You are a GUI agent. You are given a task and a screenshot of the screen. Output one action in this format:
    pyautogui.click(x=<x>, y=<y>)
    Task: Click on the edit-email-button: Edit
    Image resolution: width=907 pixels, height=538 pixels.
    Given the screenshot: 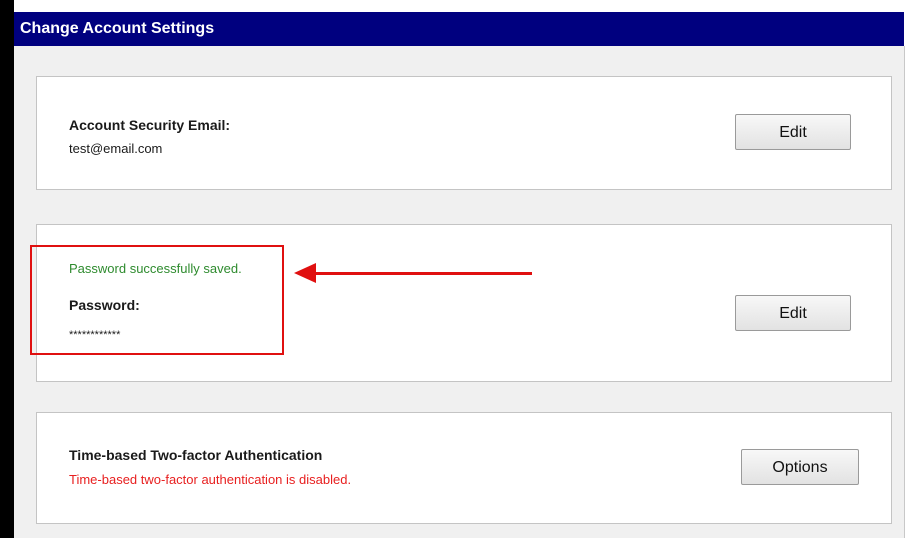 What is the action you would take?
    pyautogui.click(x=793, y=132)
    